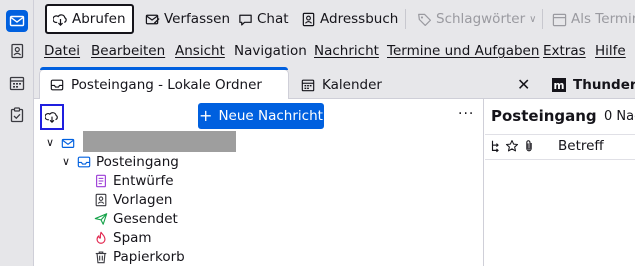 This screenshot has height=266, width=635. I want to click on address-book-button: Adressbuch, so click(349, 19).